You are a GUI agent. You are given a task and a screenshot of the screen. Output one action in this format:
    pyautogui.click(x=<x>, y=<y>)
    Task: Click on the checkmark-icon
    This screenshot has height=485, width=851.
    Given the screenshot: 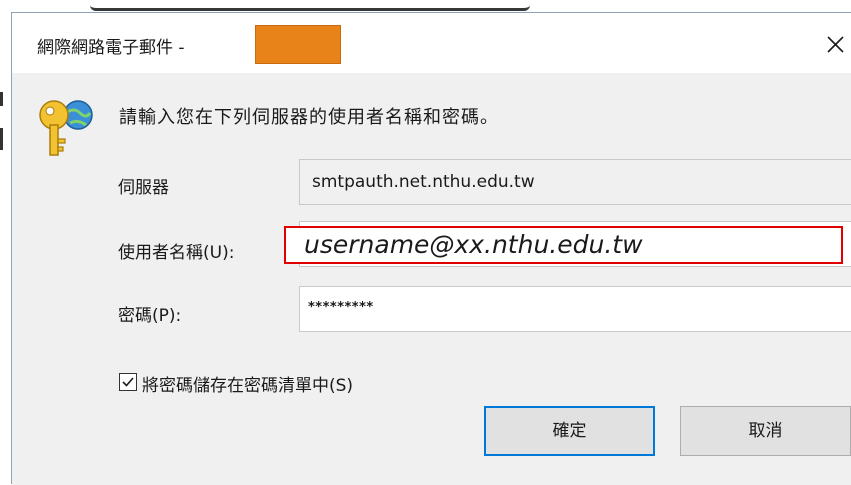 What is the action you would take?
    pyautogui.click(x=128, y=382)
    